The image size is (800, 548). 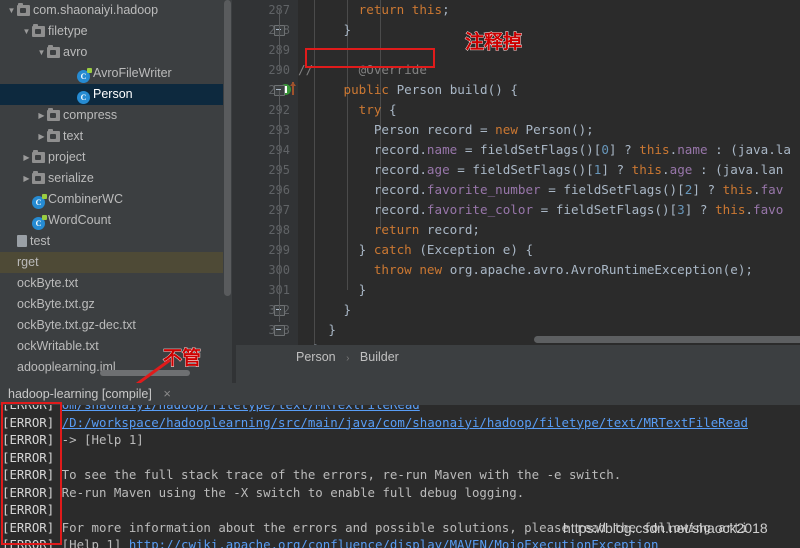 I want to click on tree-item-label: text, so click(x=73, y=136).